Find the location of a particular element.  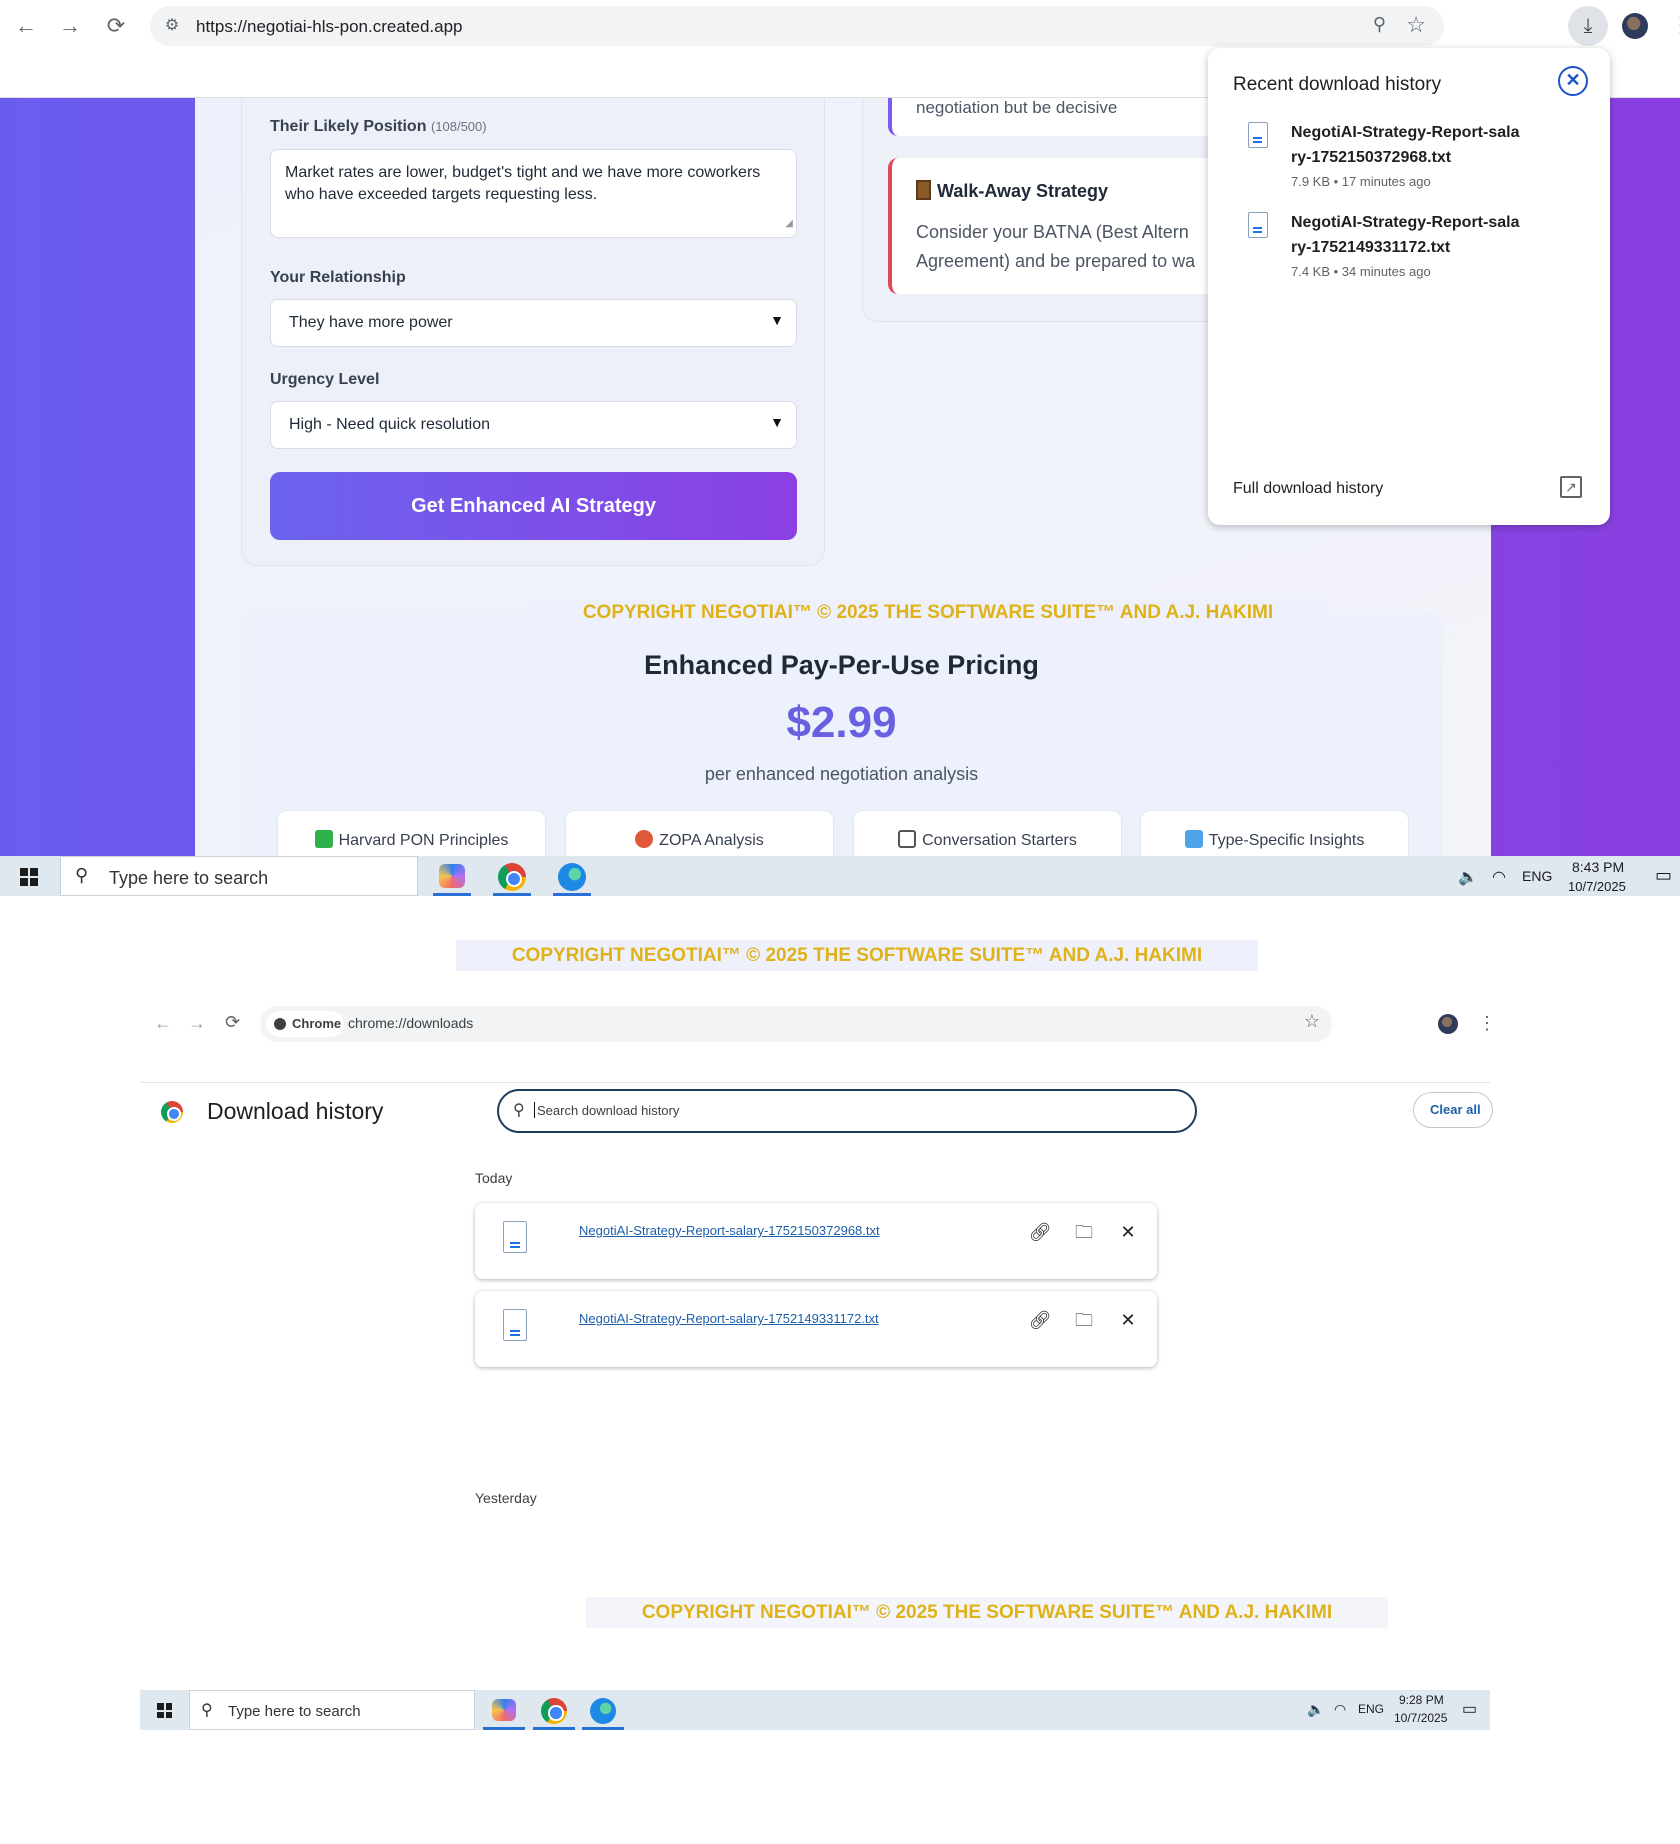

yesterday-label: Yesterday is located at coordinates (506, 1498).